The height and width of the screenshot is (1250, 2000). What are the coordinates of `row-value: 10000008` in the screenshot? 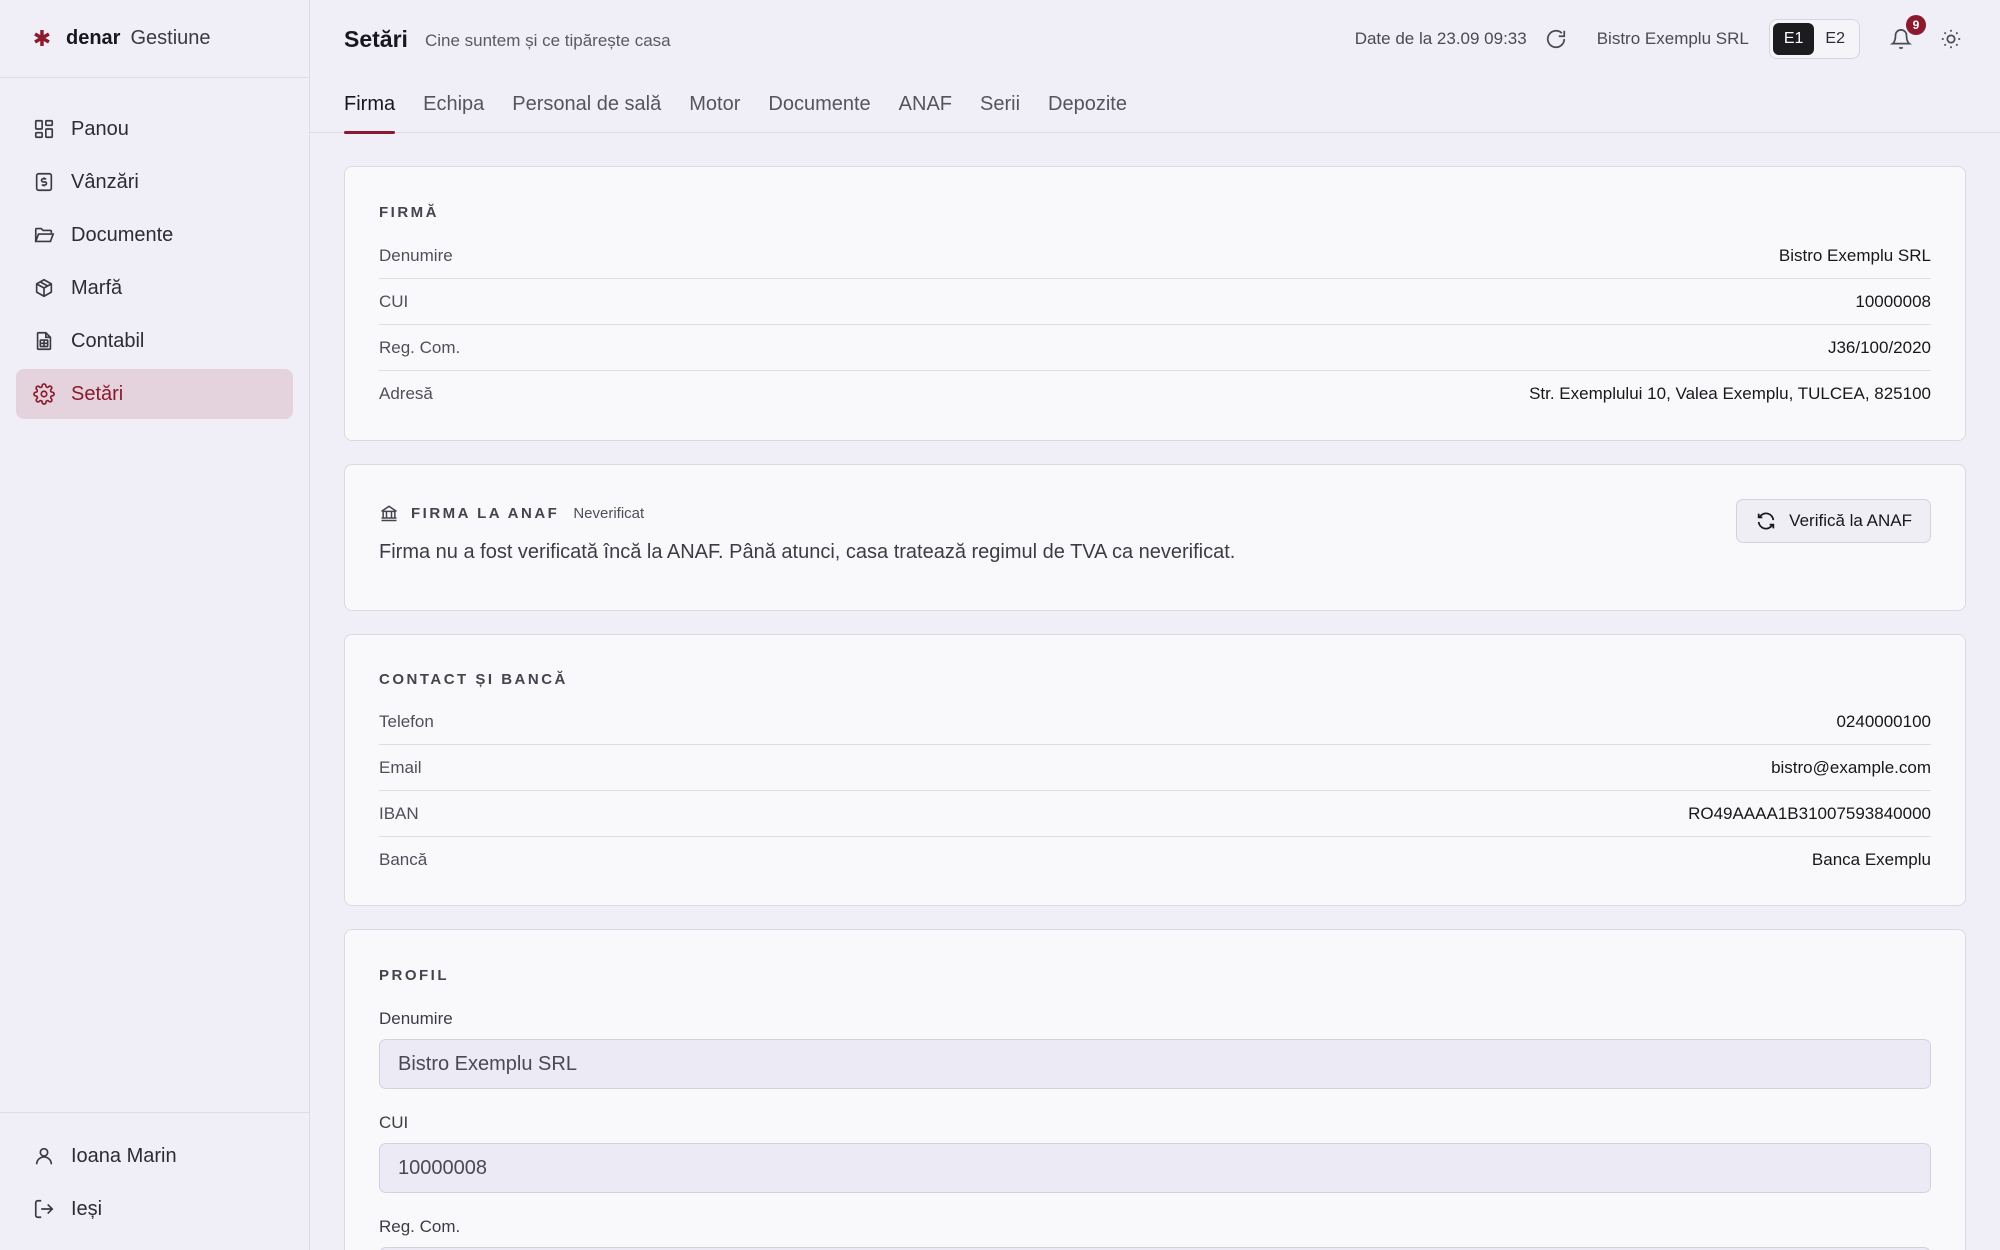 It's located at (1893, 301).